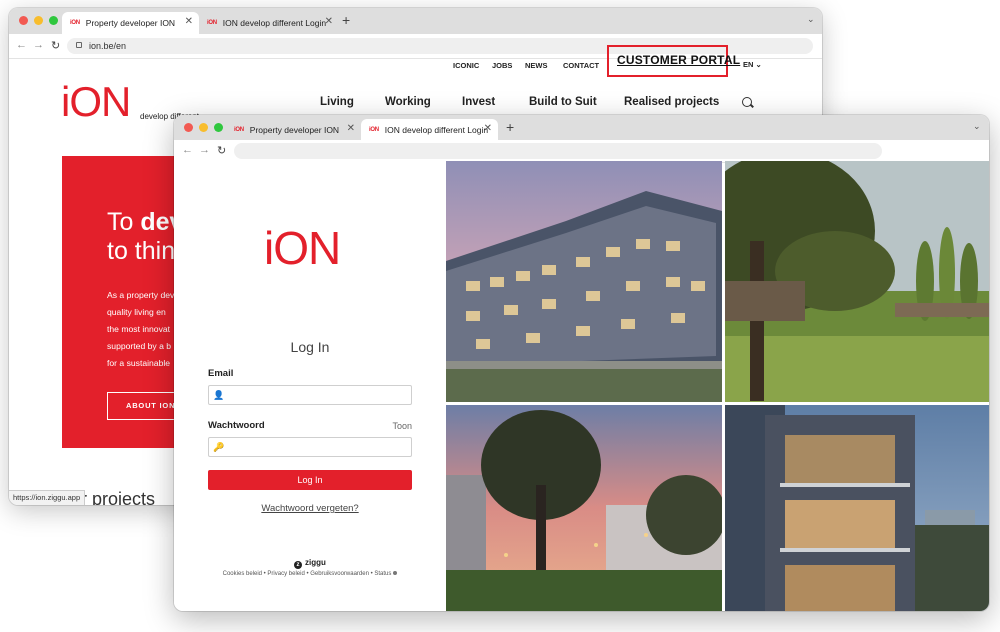 The image size is (1000, 632). Describe the element at coordinates (47, 497) in the screenshot. I see `status-bar-url: https://ion.ziggu.app` at that location.